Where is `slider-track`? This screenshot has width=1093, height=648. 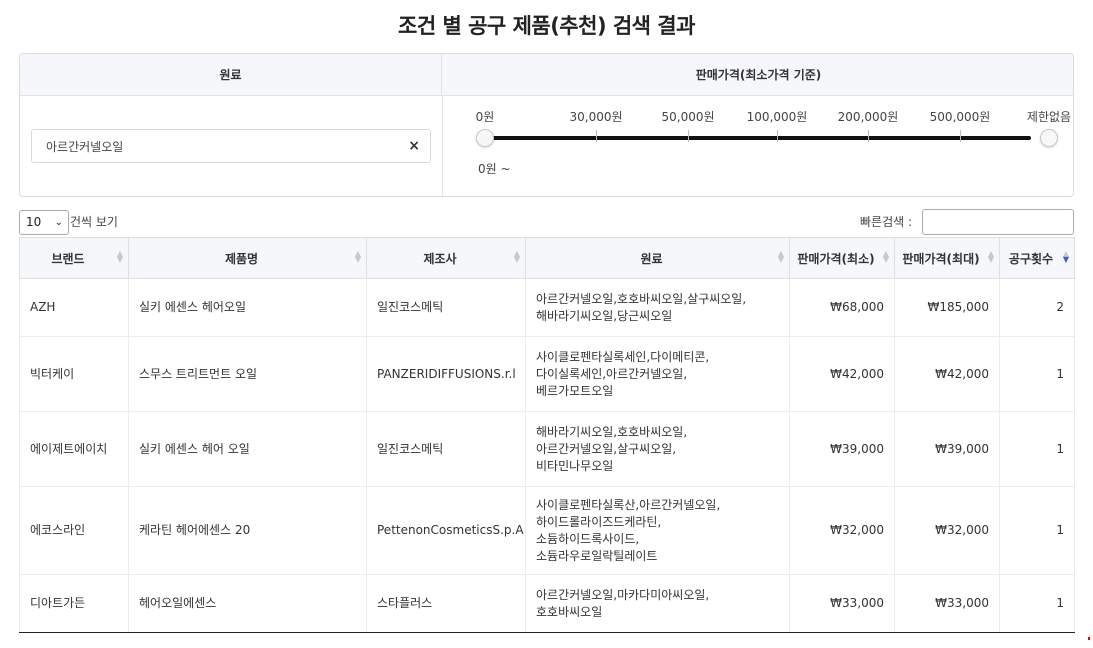
slider-track is located at coordinates (758, 138).